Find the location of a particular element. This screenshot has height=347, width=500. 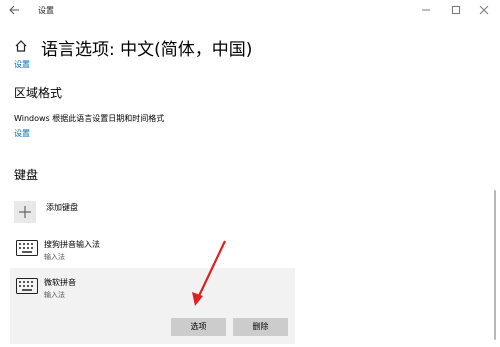

back-arrow-icon is located at coordinates (15, 11).